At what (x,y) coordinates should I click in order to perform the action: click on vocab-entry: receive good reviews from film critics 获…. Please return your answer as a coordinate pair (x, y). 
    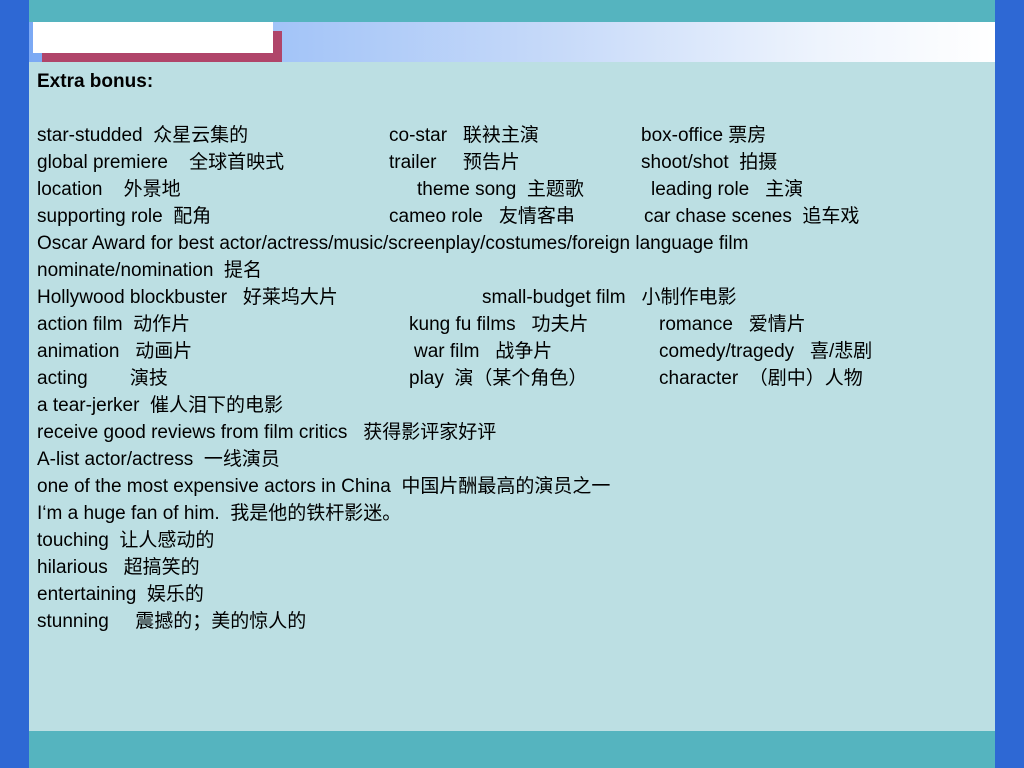
    Looking at the image, I should click on (267, 432).